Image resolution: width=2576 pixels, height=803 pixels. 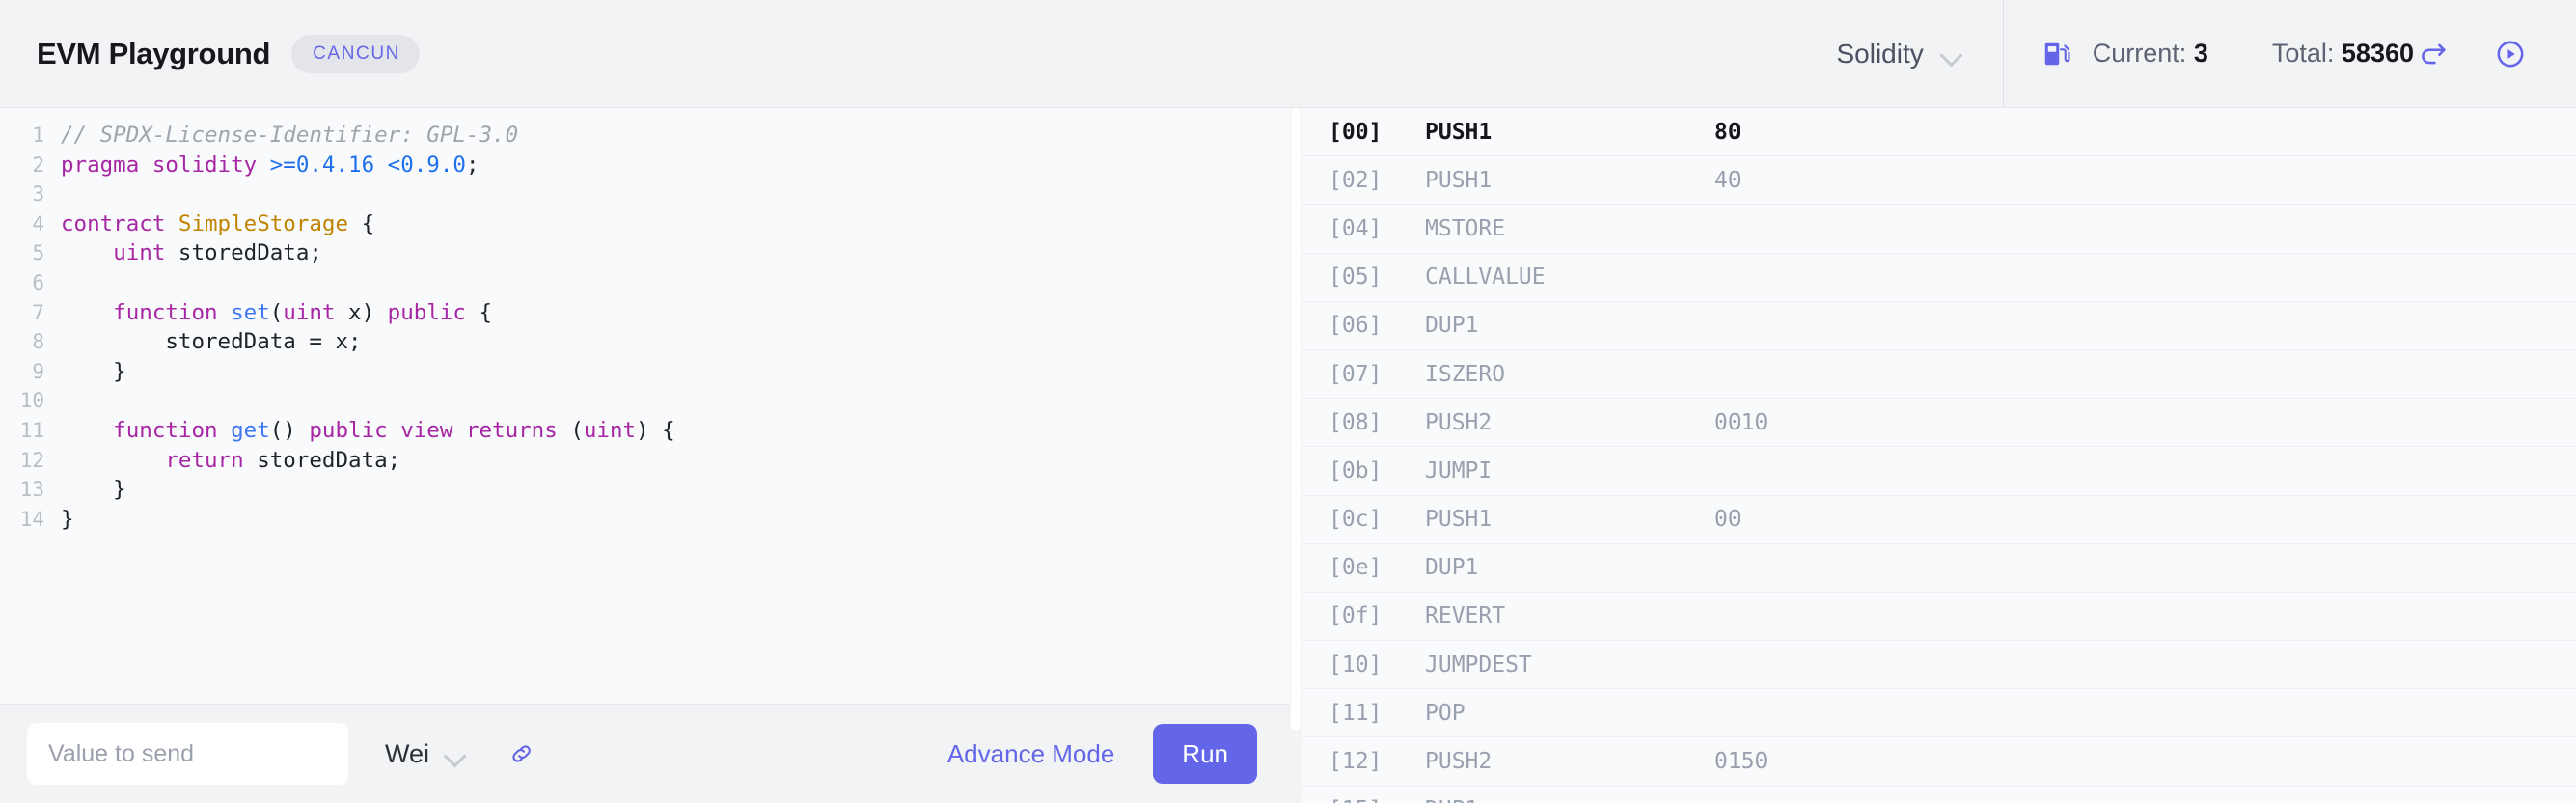 I want to click on line-number: 1, so click(x=38, y=135).